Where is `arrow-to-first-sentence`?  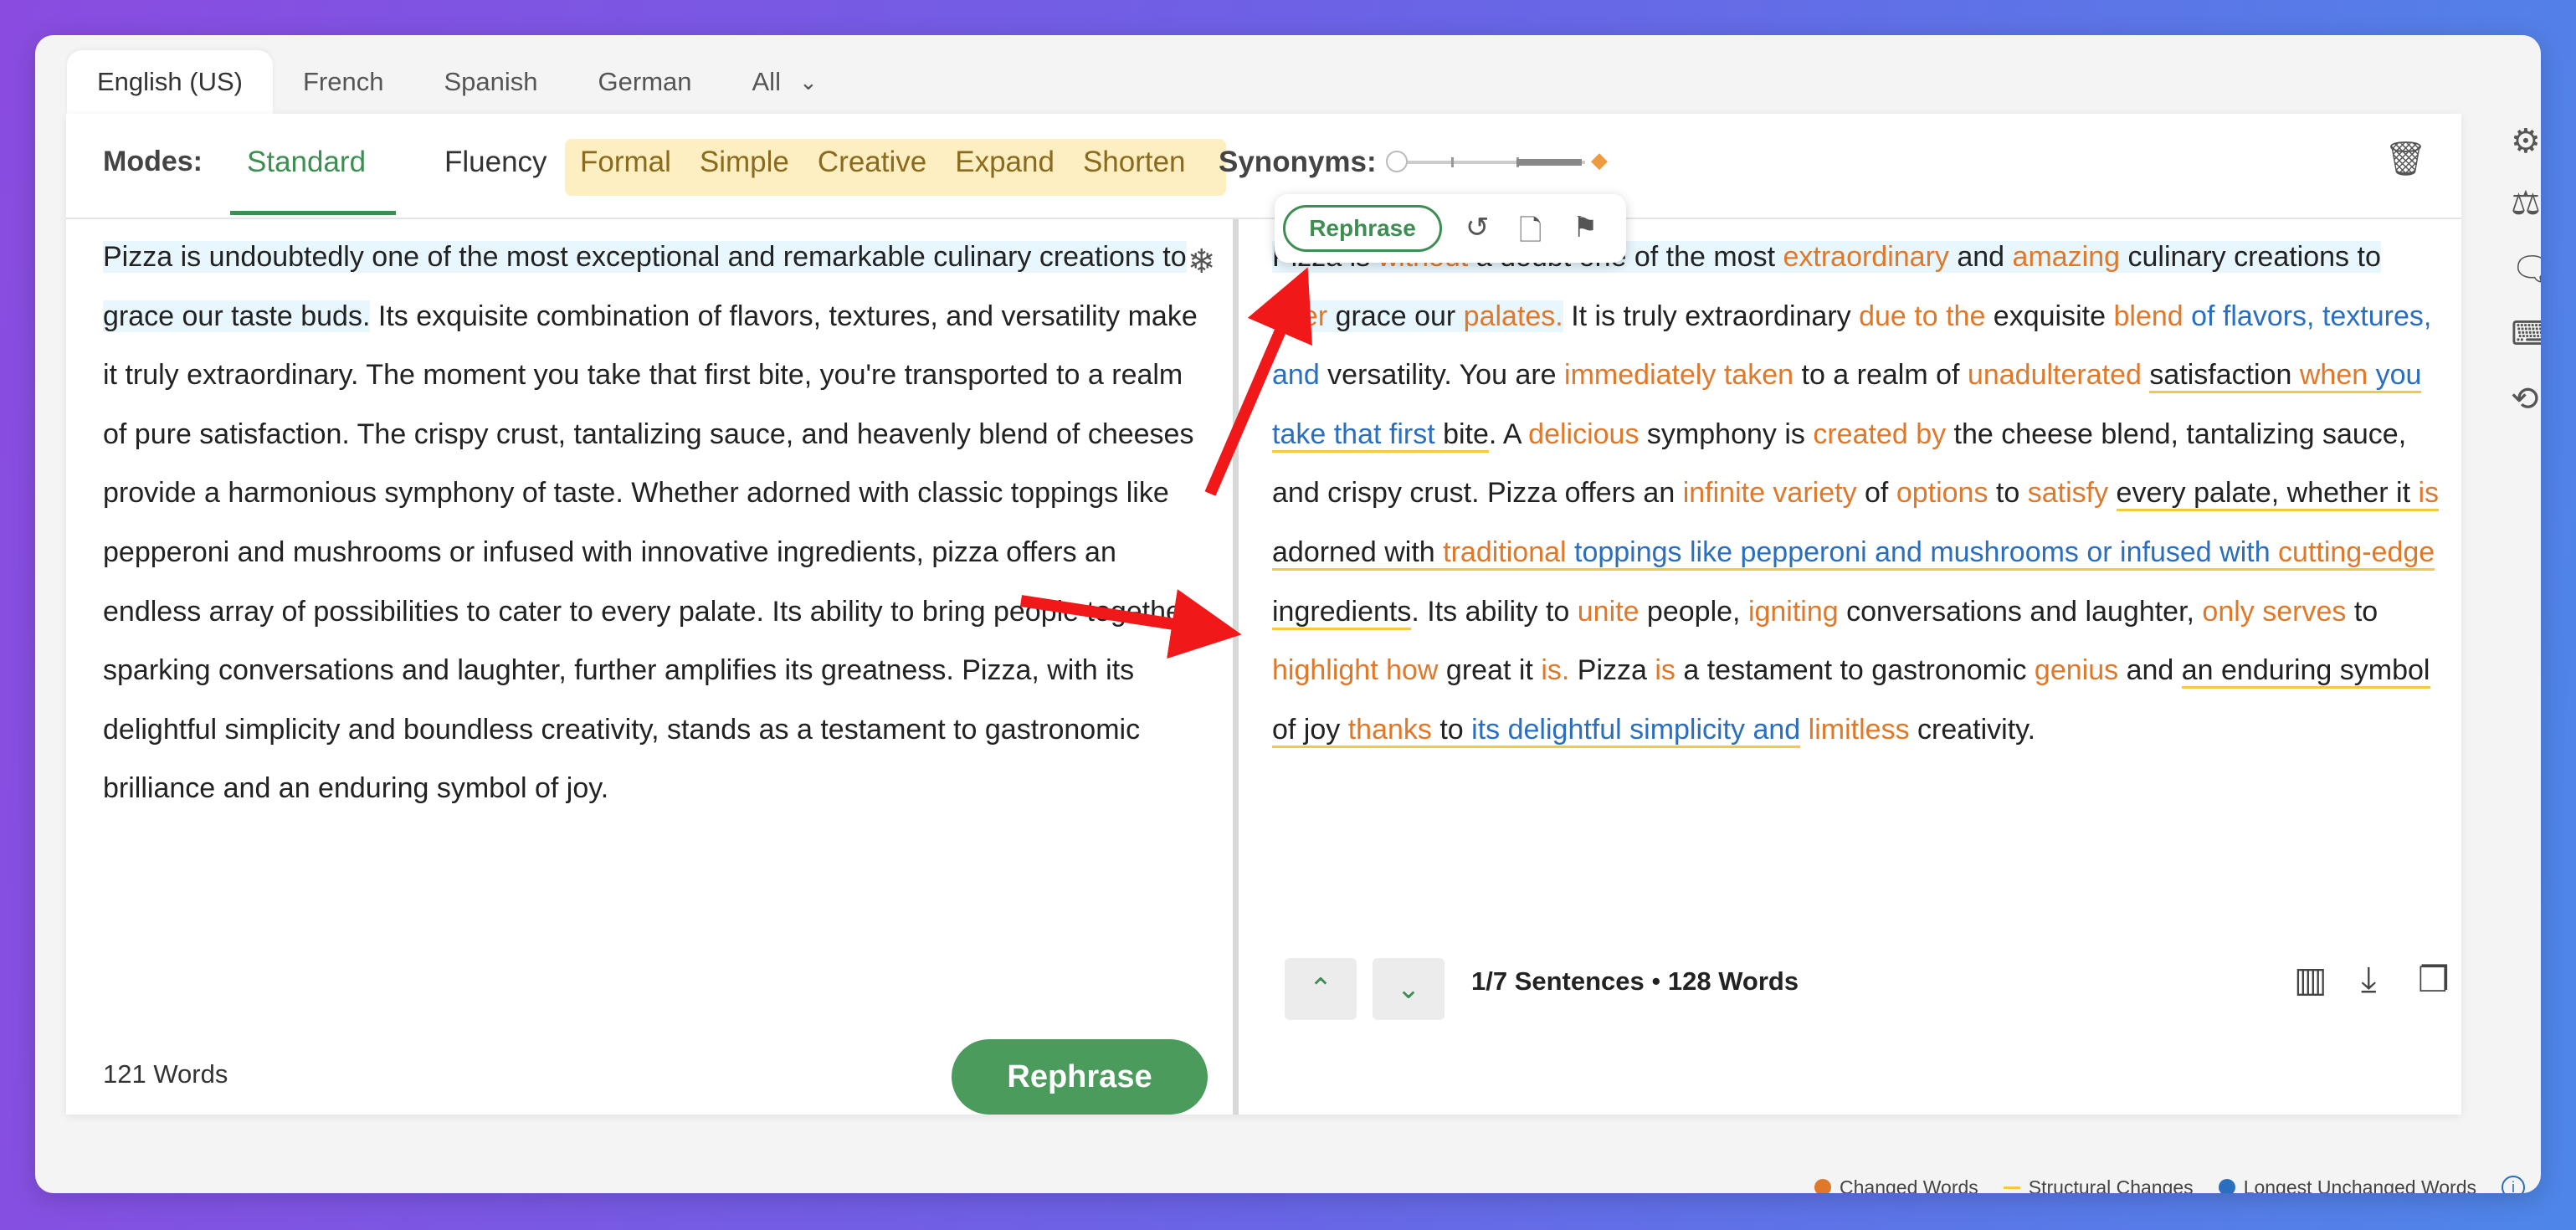 arrow-to-first-sentence is located at coordinates (1258, 381).